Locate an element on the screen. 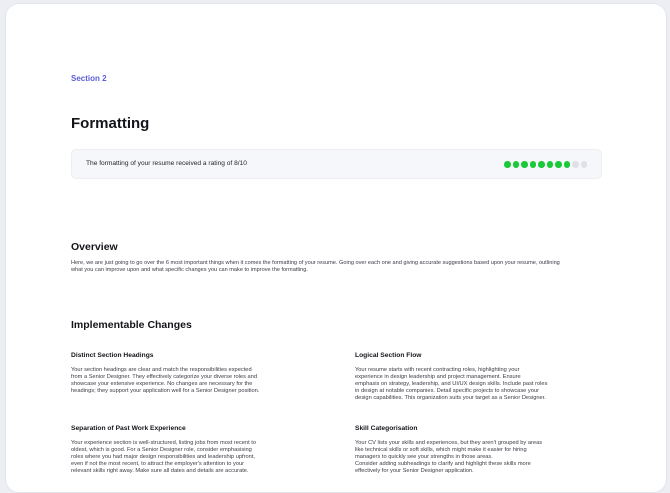 The width and height of the screenshot is (670, 493). overview-heading: Overview is located at coordinates (94, 247).